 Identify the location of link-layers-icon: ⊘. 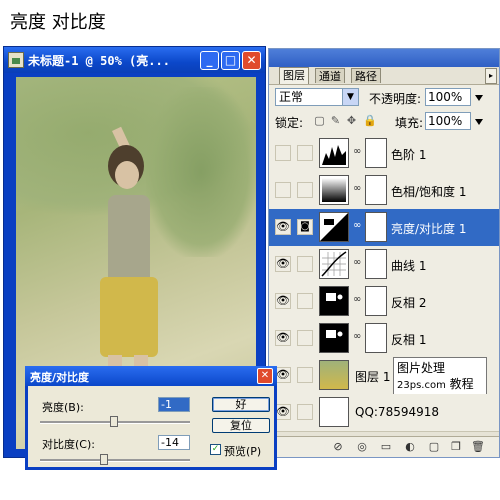
(338, 447).